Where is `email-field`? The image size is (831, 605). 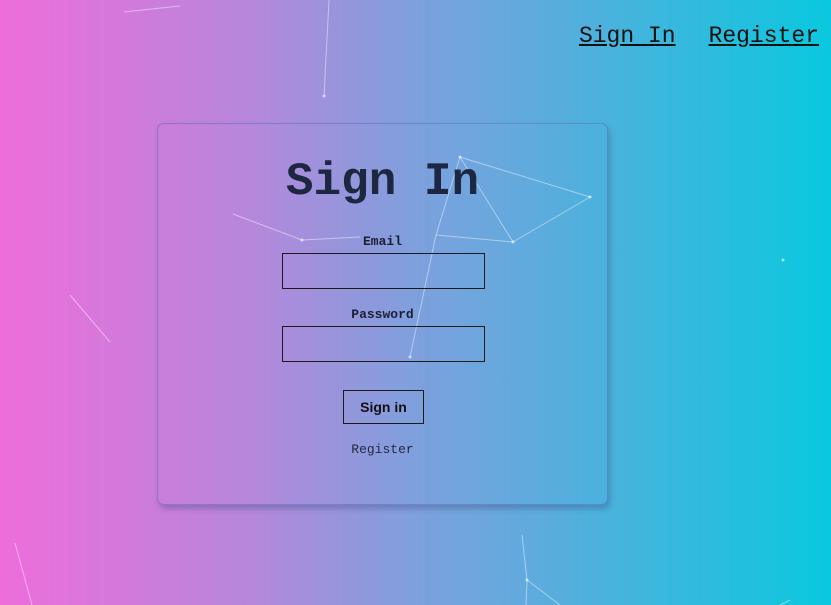
email-field is located at coordinates (383, 271).